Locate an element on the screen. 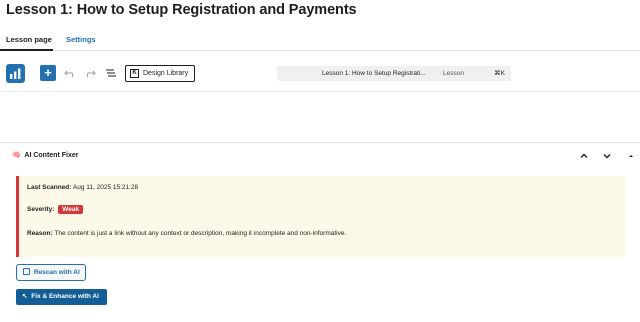 Image resolution: width=640 pixels, height=322 pixels. fix-and-enhance-button: ↖ Fix & Enhance with AI is located at coordinates (61, 297).